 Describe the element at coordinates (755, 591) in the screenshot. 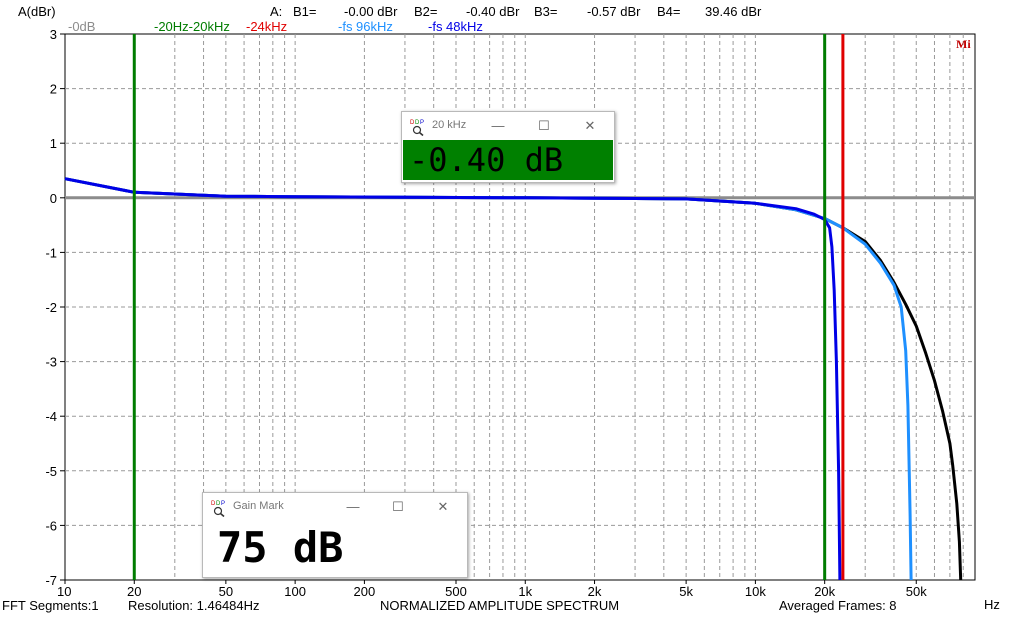

I see `x-tick-label: 10k` at that location.